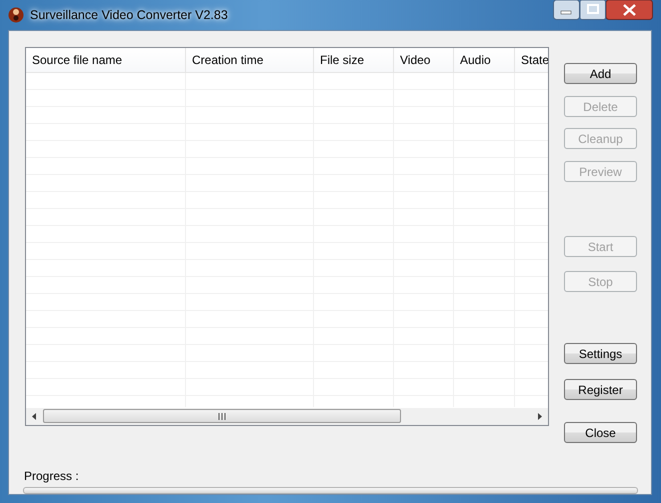 This screenshot has width=661, height=503. I want to click on scroll-right-icon, so click(540, 416).